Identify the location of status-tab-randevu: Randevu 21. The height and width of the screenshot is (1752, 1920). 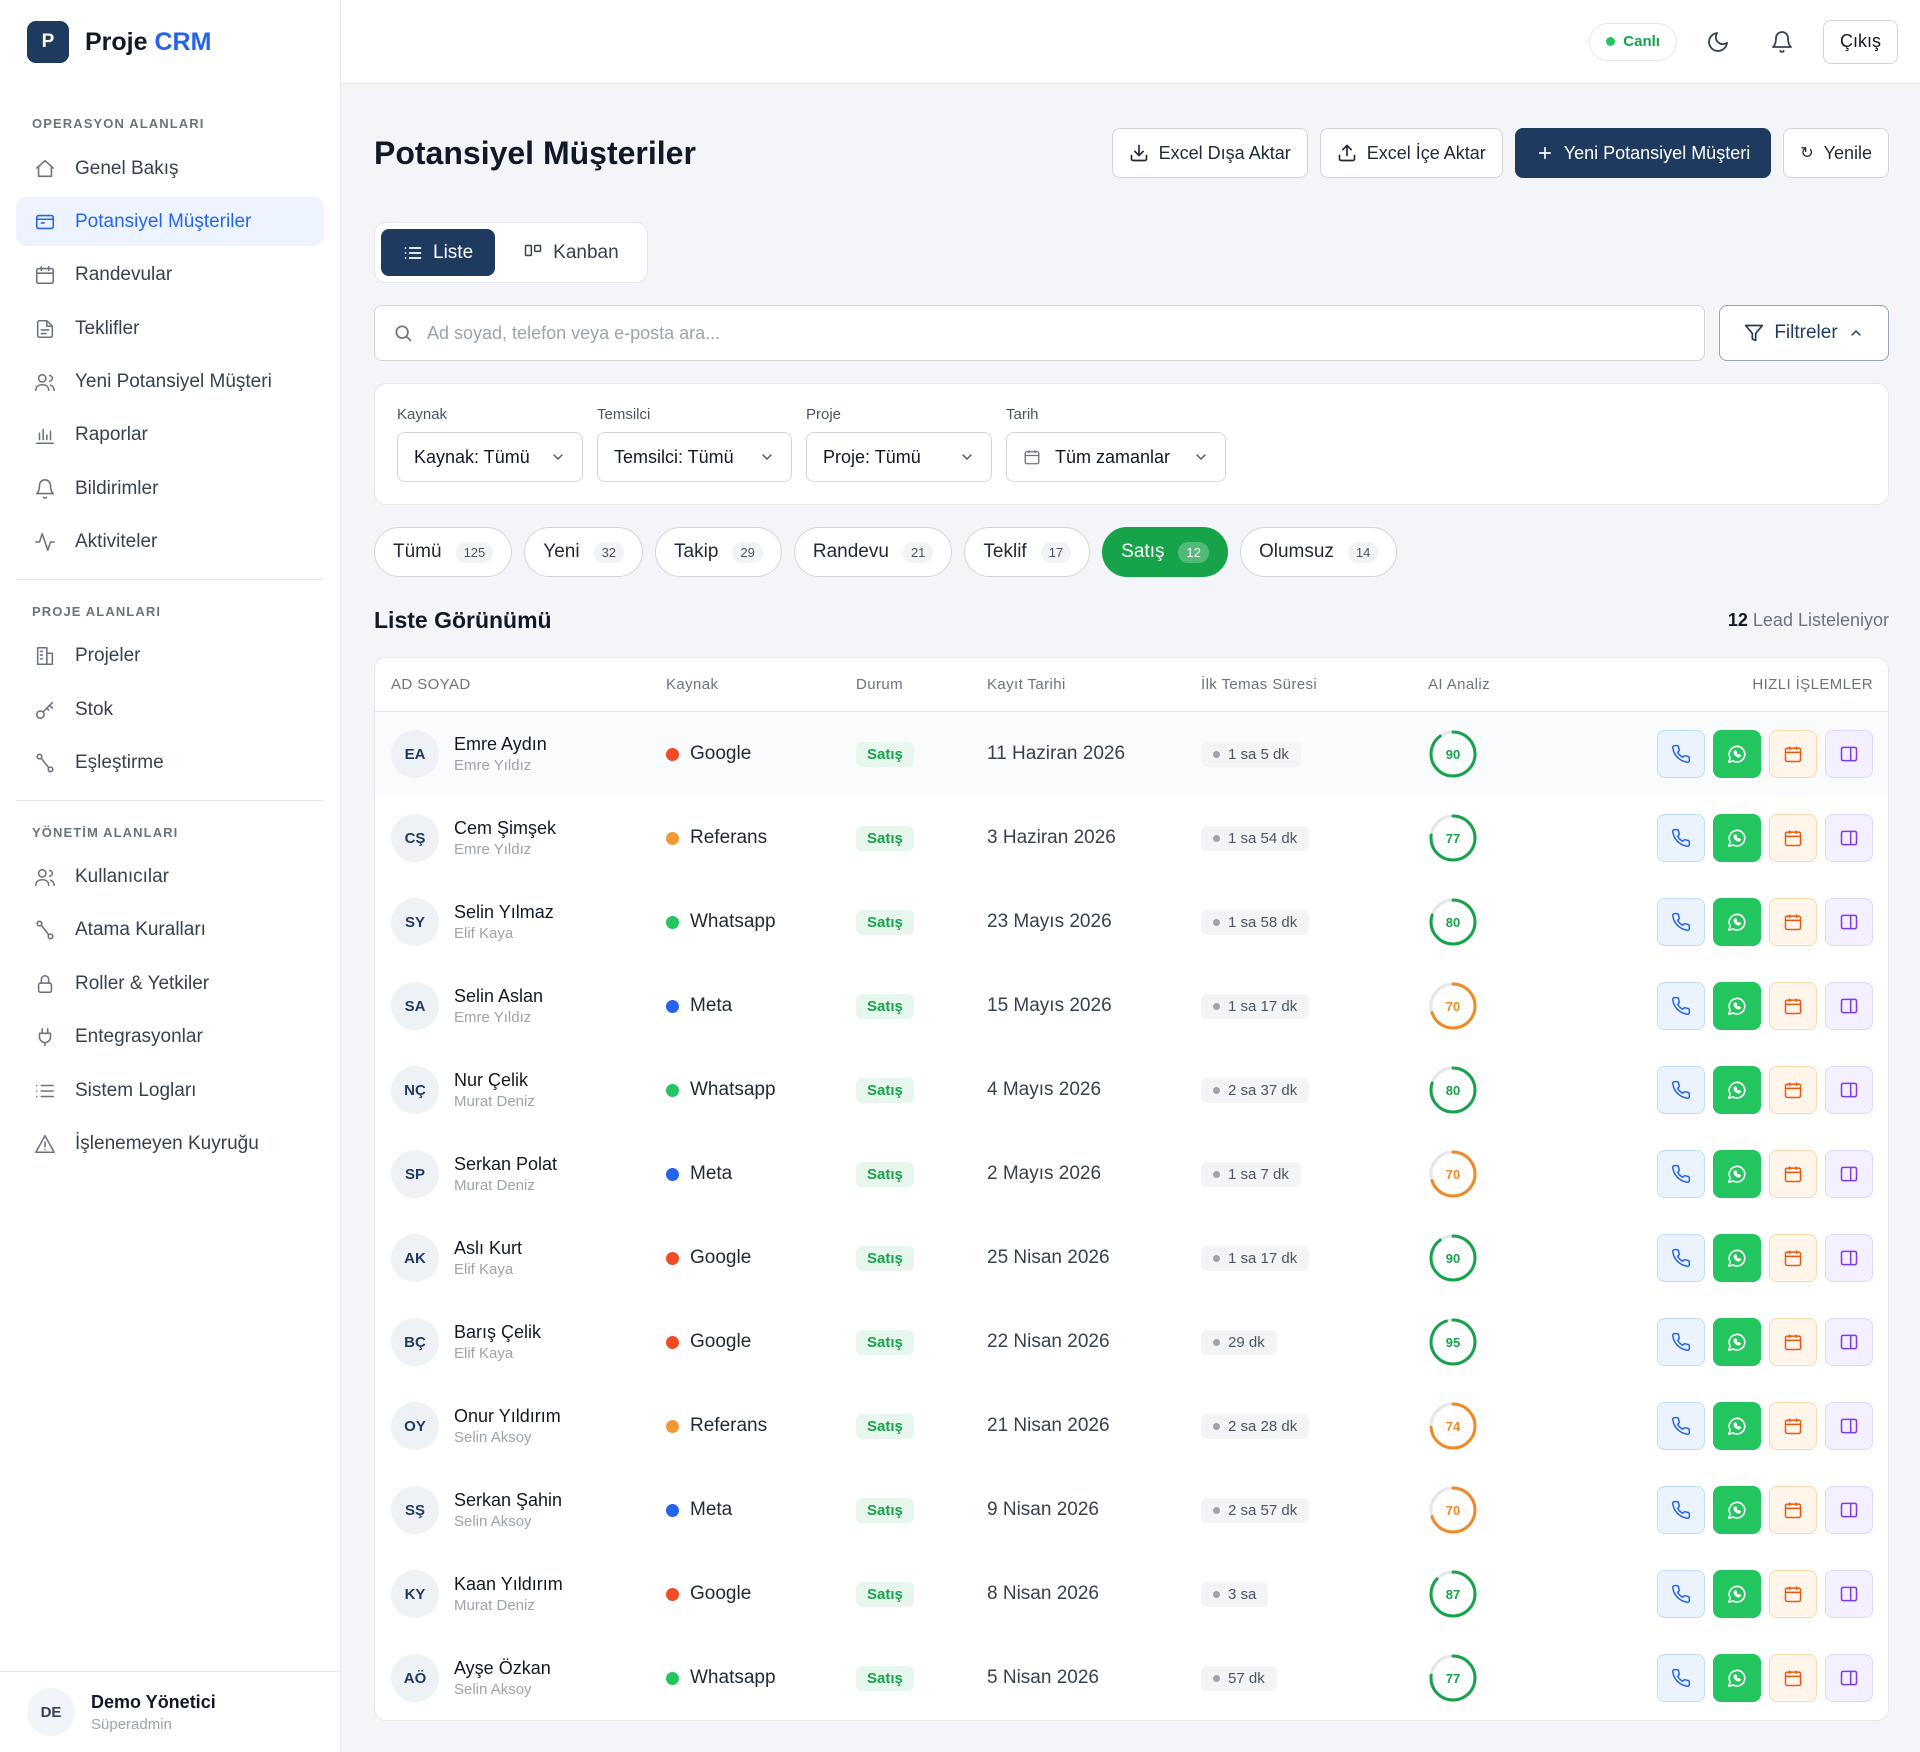
(873, 552).